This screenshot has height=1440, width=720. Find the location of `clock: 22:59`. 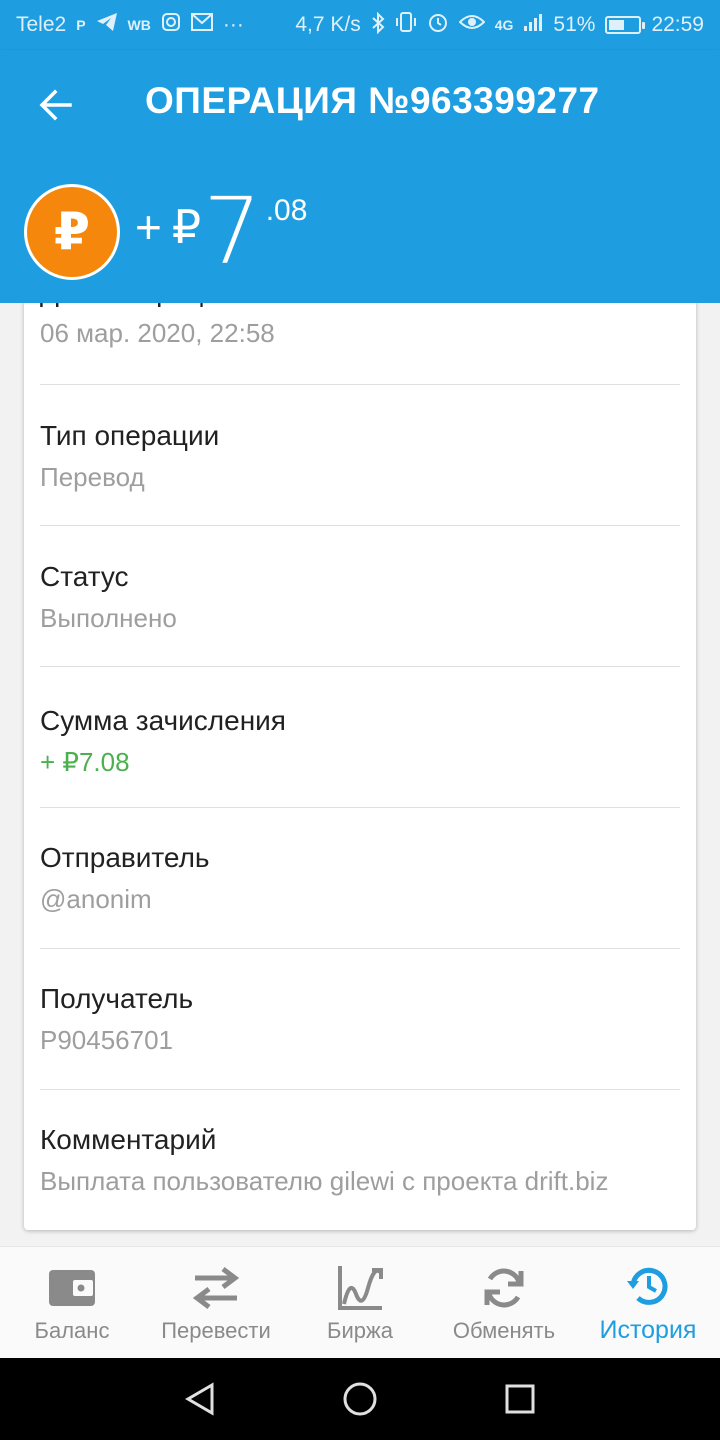

clock: 22:59 is located at coordinates (677, 24).